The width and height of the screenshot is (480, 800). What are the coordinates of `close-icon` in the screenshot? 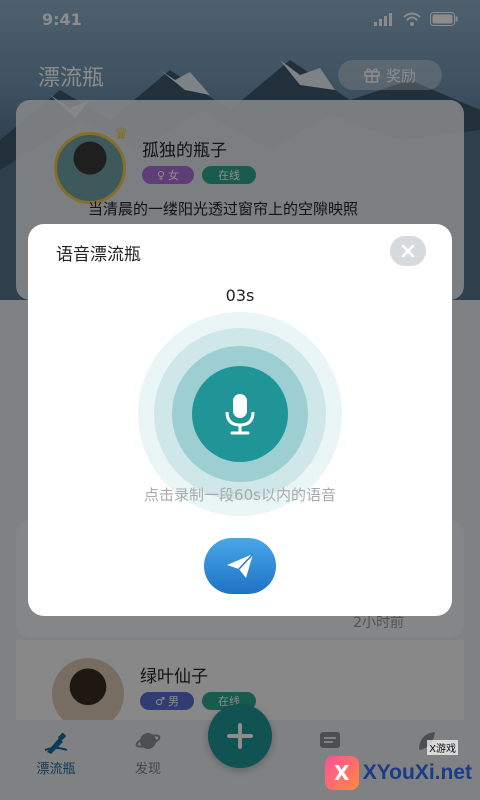 It's located at (408, 251).